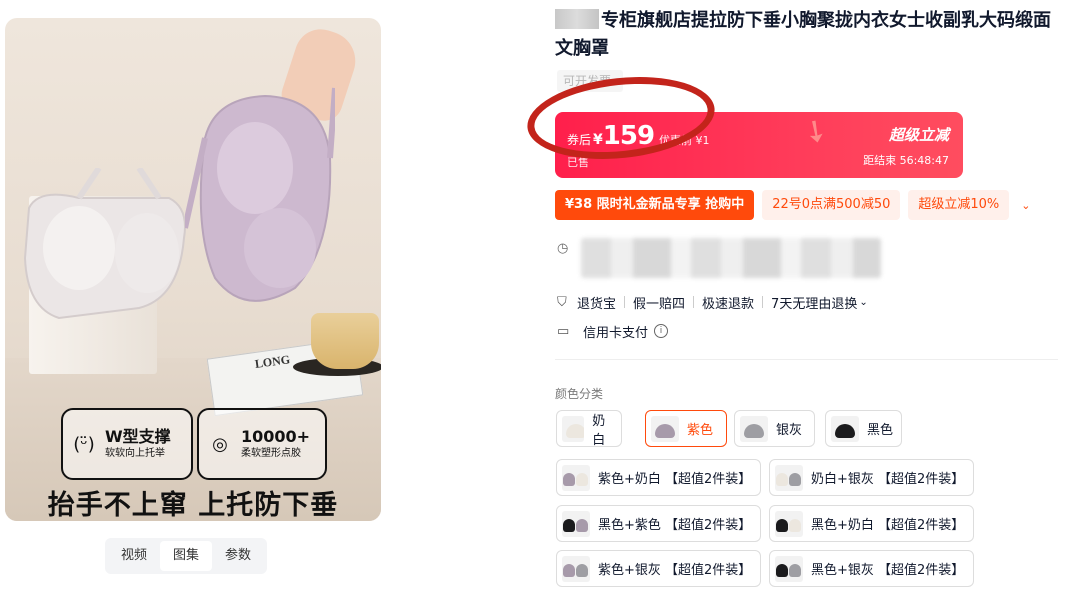 The image size is (1080, 597). I want to click on shield-icon: ⛉, so click(562, 302).